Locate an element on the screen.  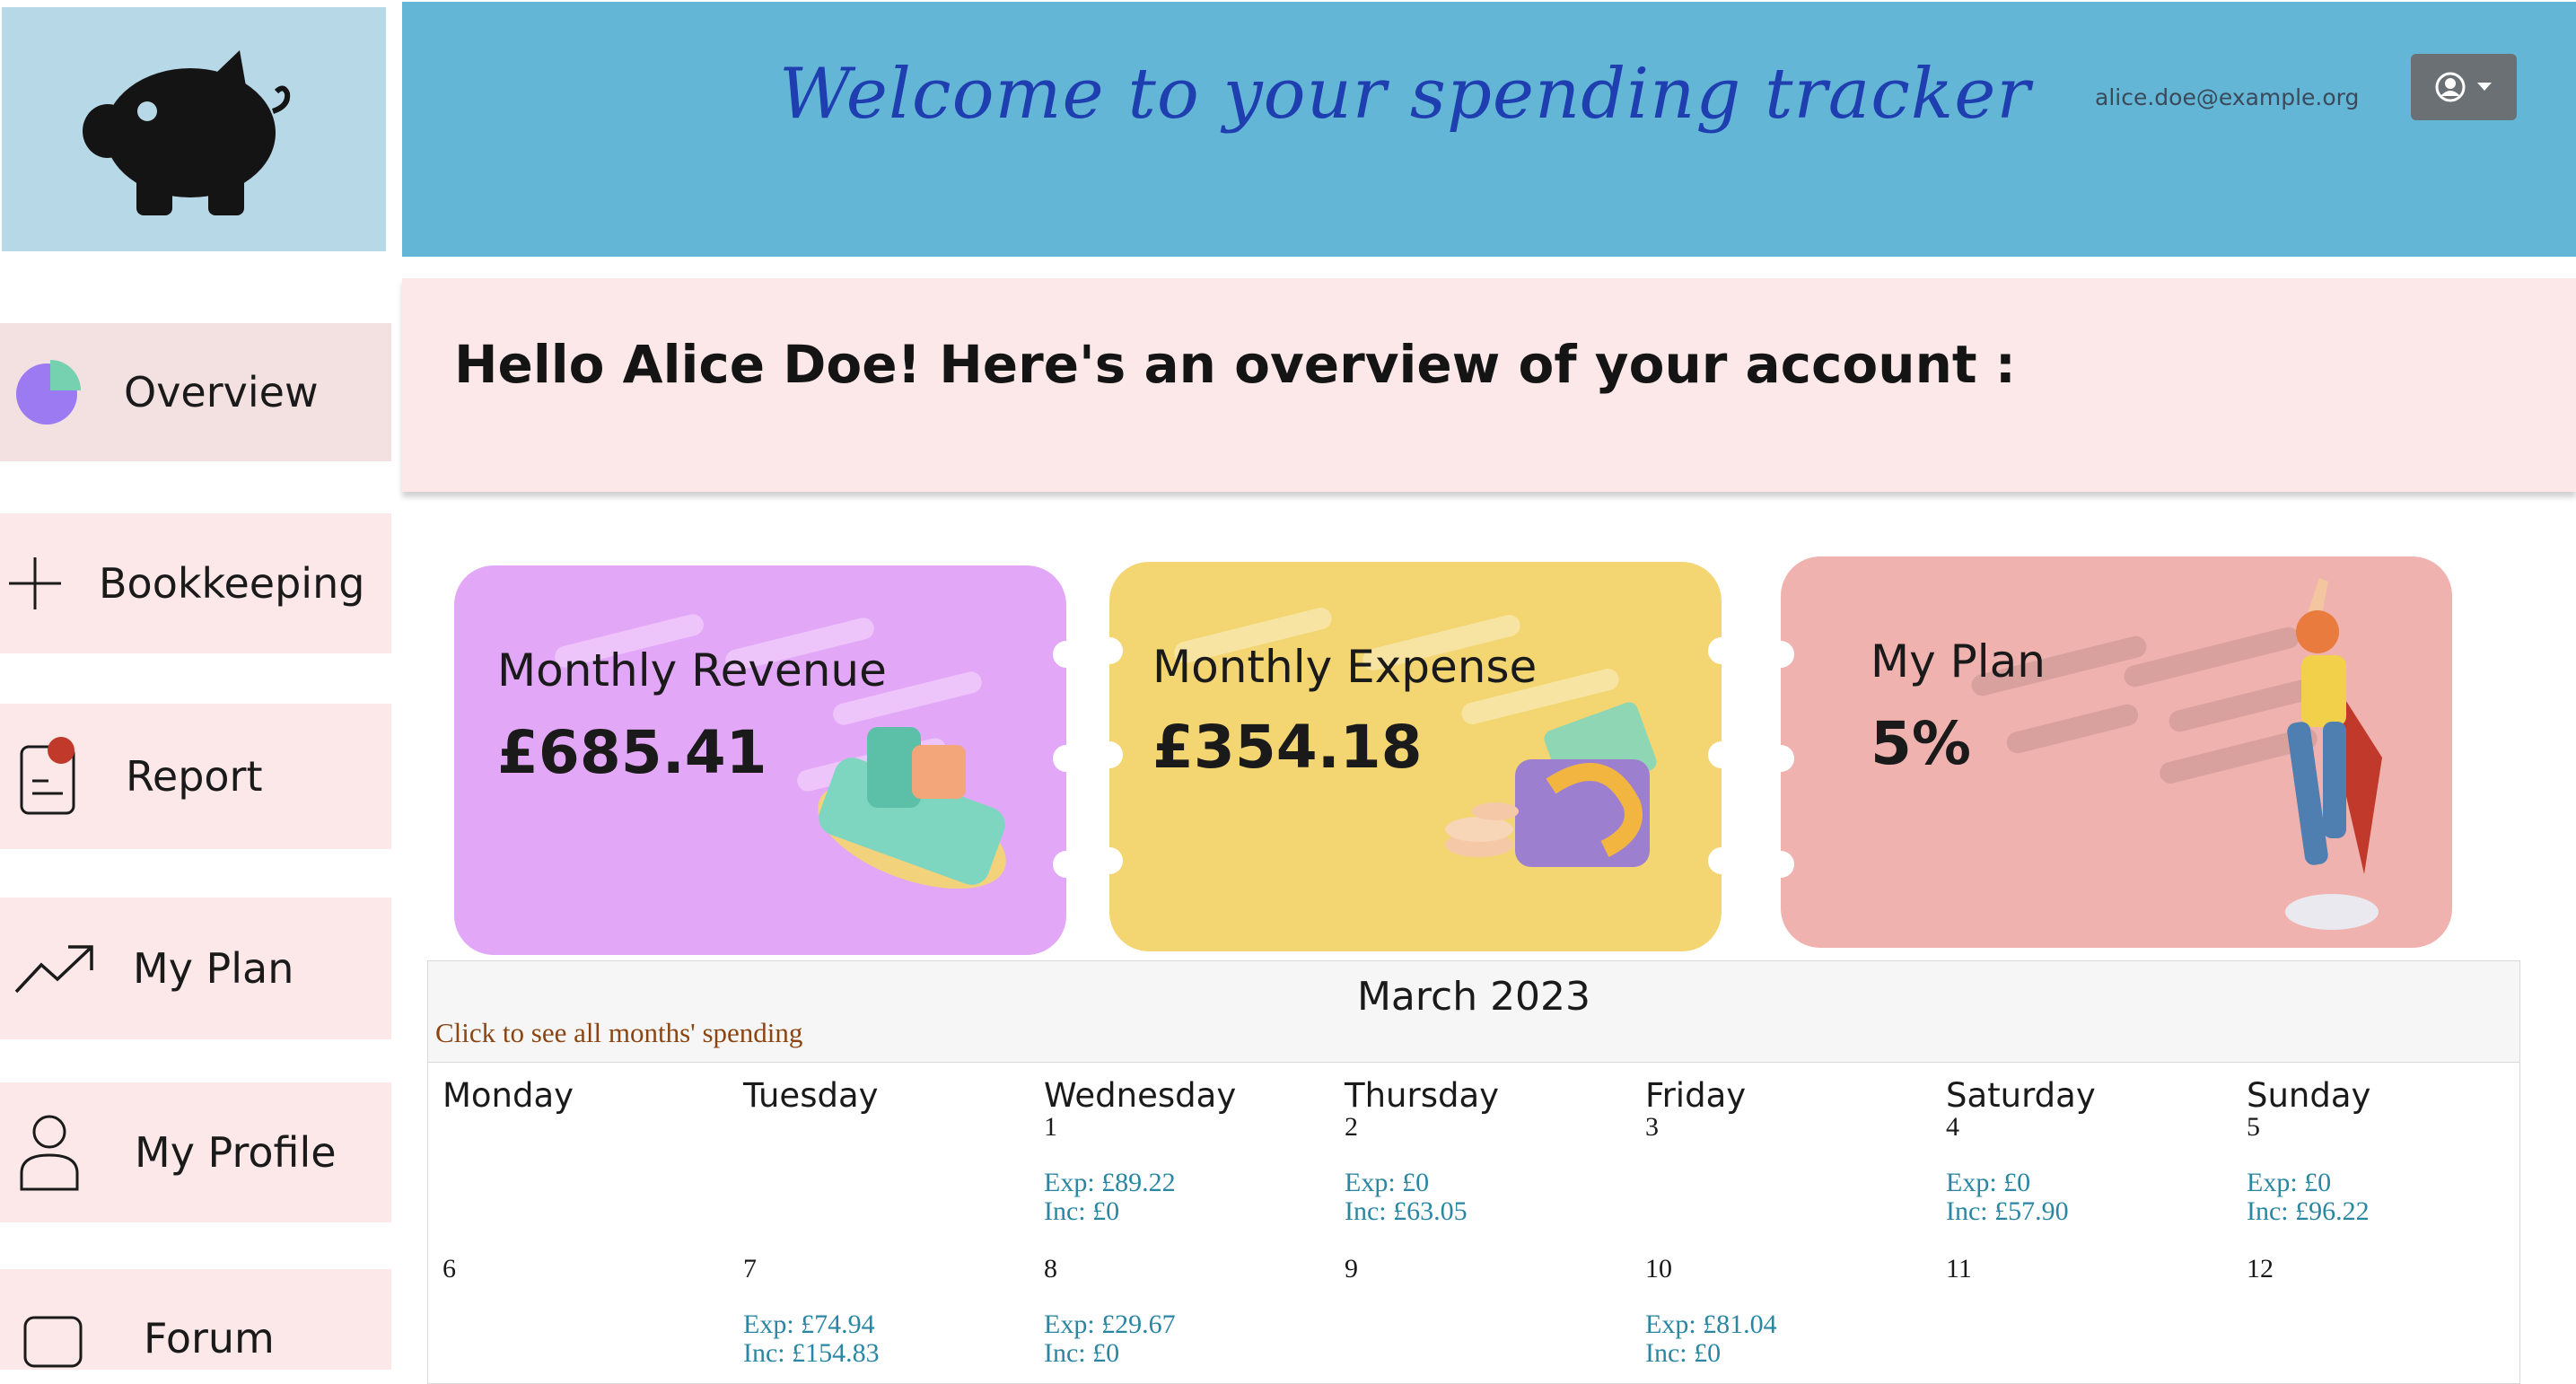
sidebar-item-overview: Overview is located at coordinates (195, 392).